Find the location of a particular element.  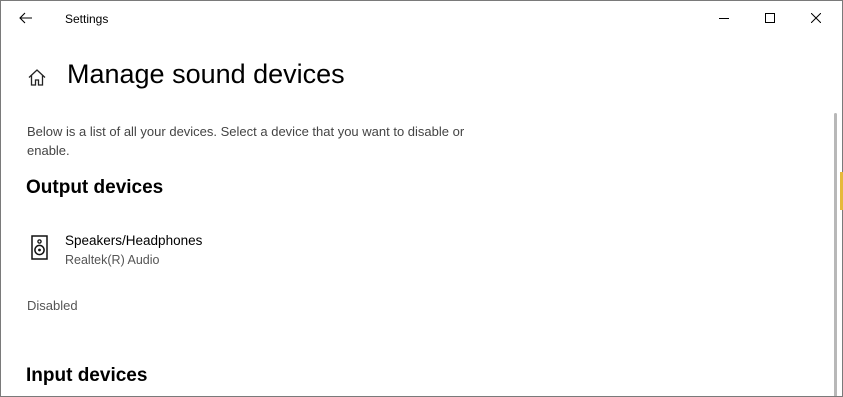

device-driver: Realtek(R) Audio is located at coordinates (112, 260).